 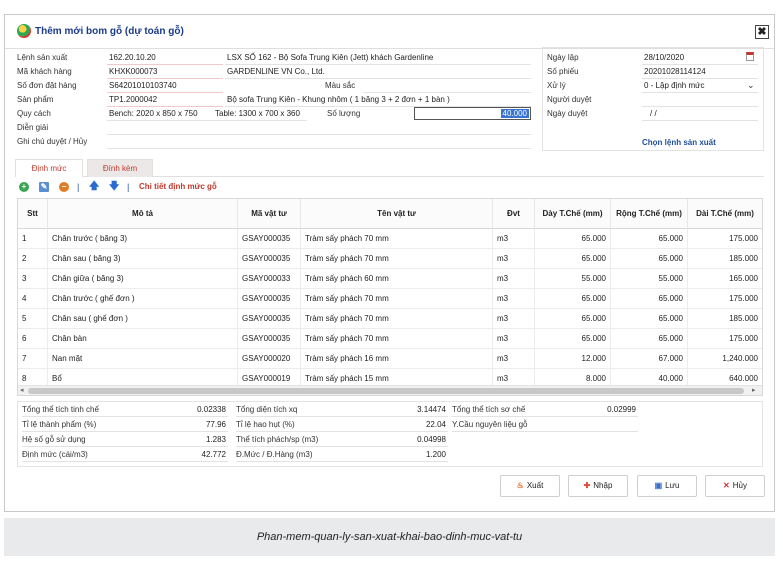 I want to click on col-stt: Stt, so click(x=33, y=214).